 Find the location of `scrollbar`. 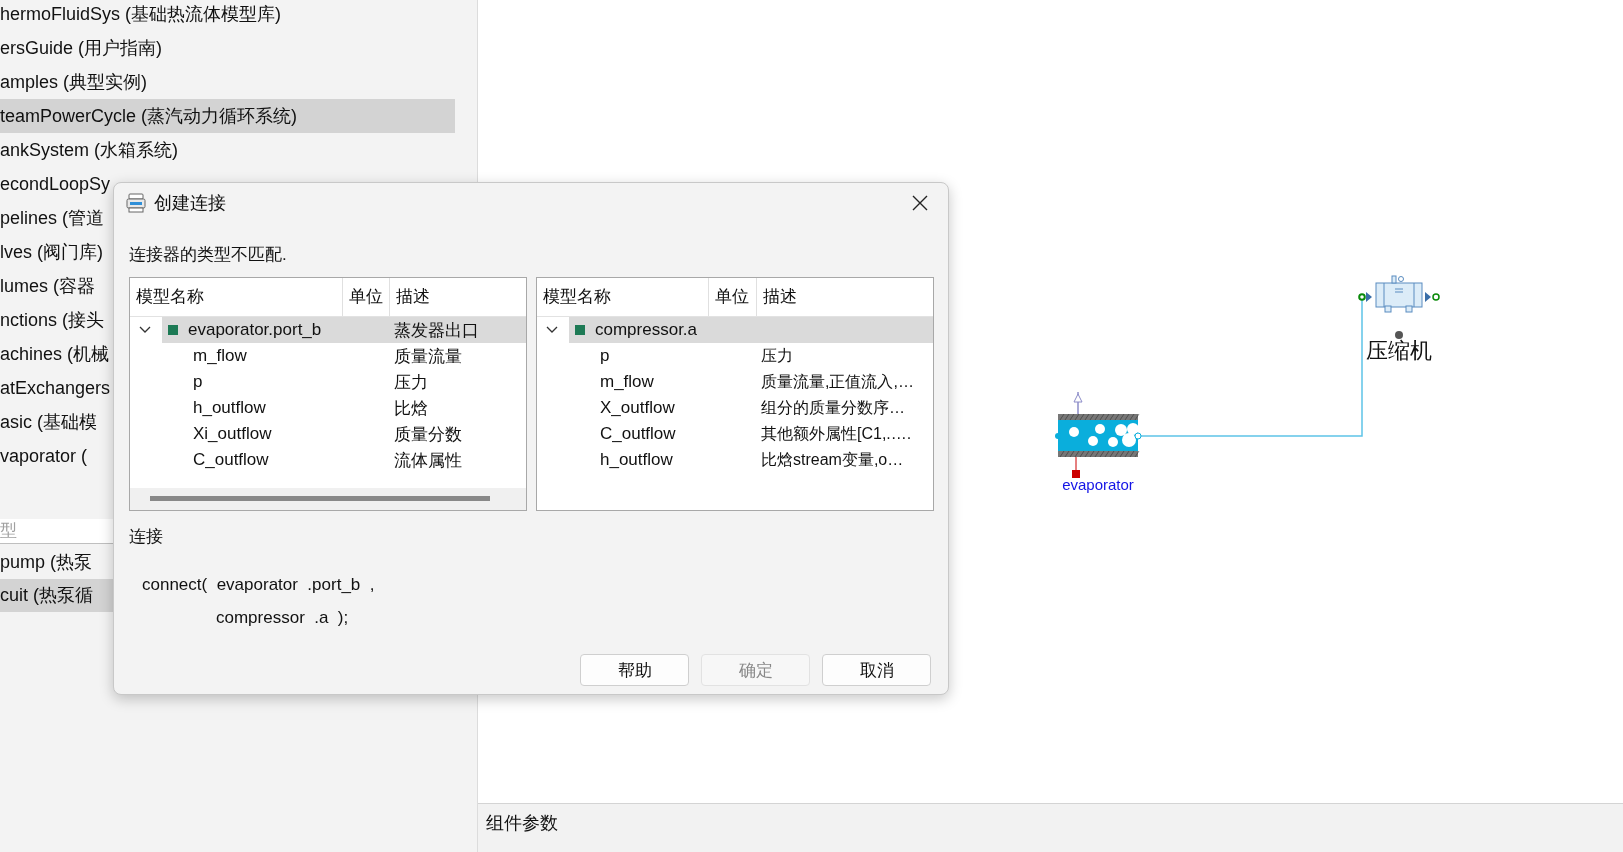

scrollbar is located at coordinates (328, 499).